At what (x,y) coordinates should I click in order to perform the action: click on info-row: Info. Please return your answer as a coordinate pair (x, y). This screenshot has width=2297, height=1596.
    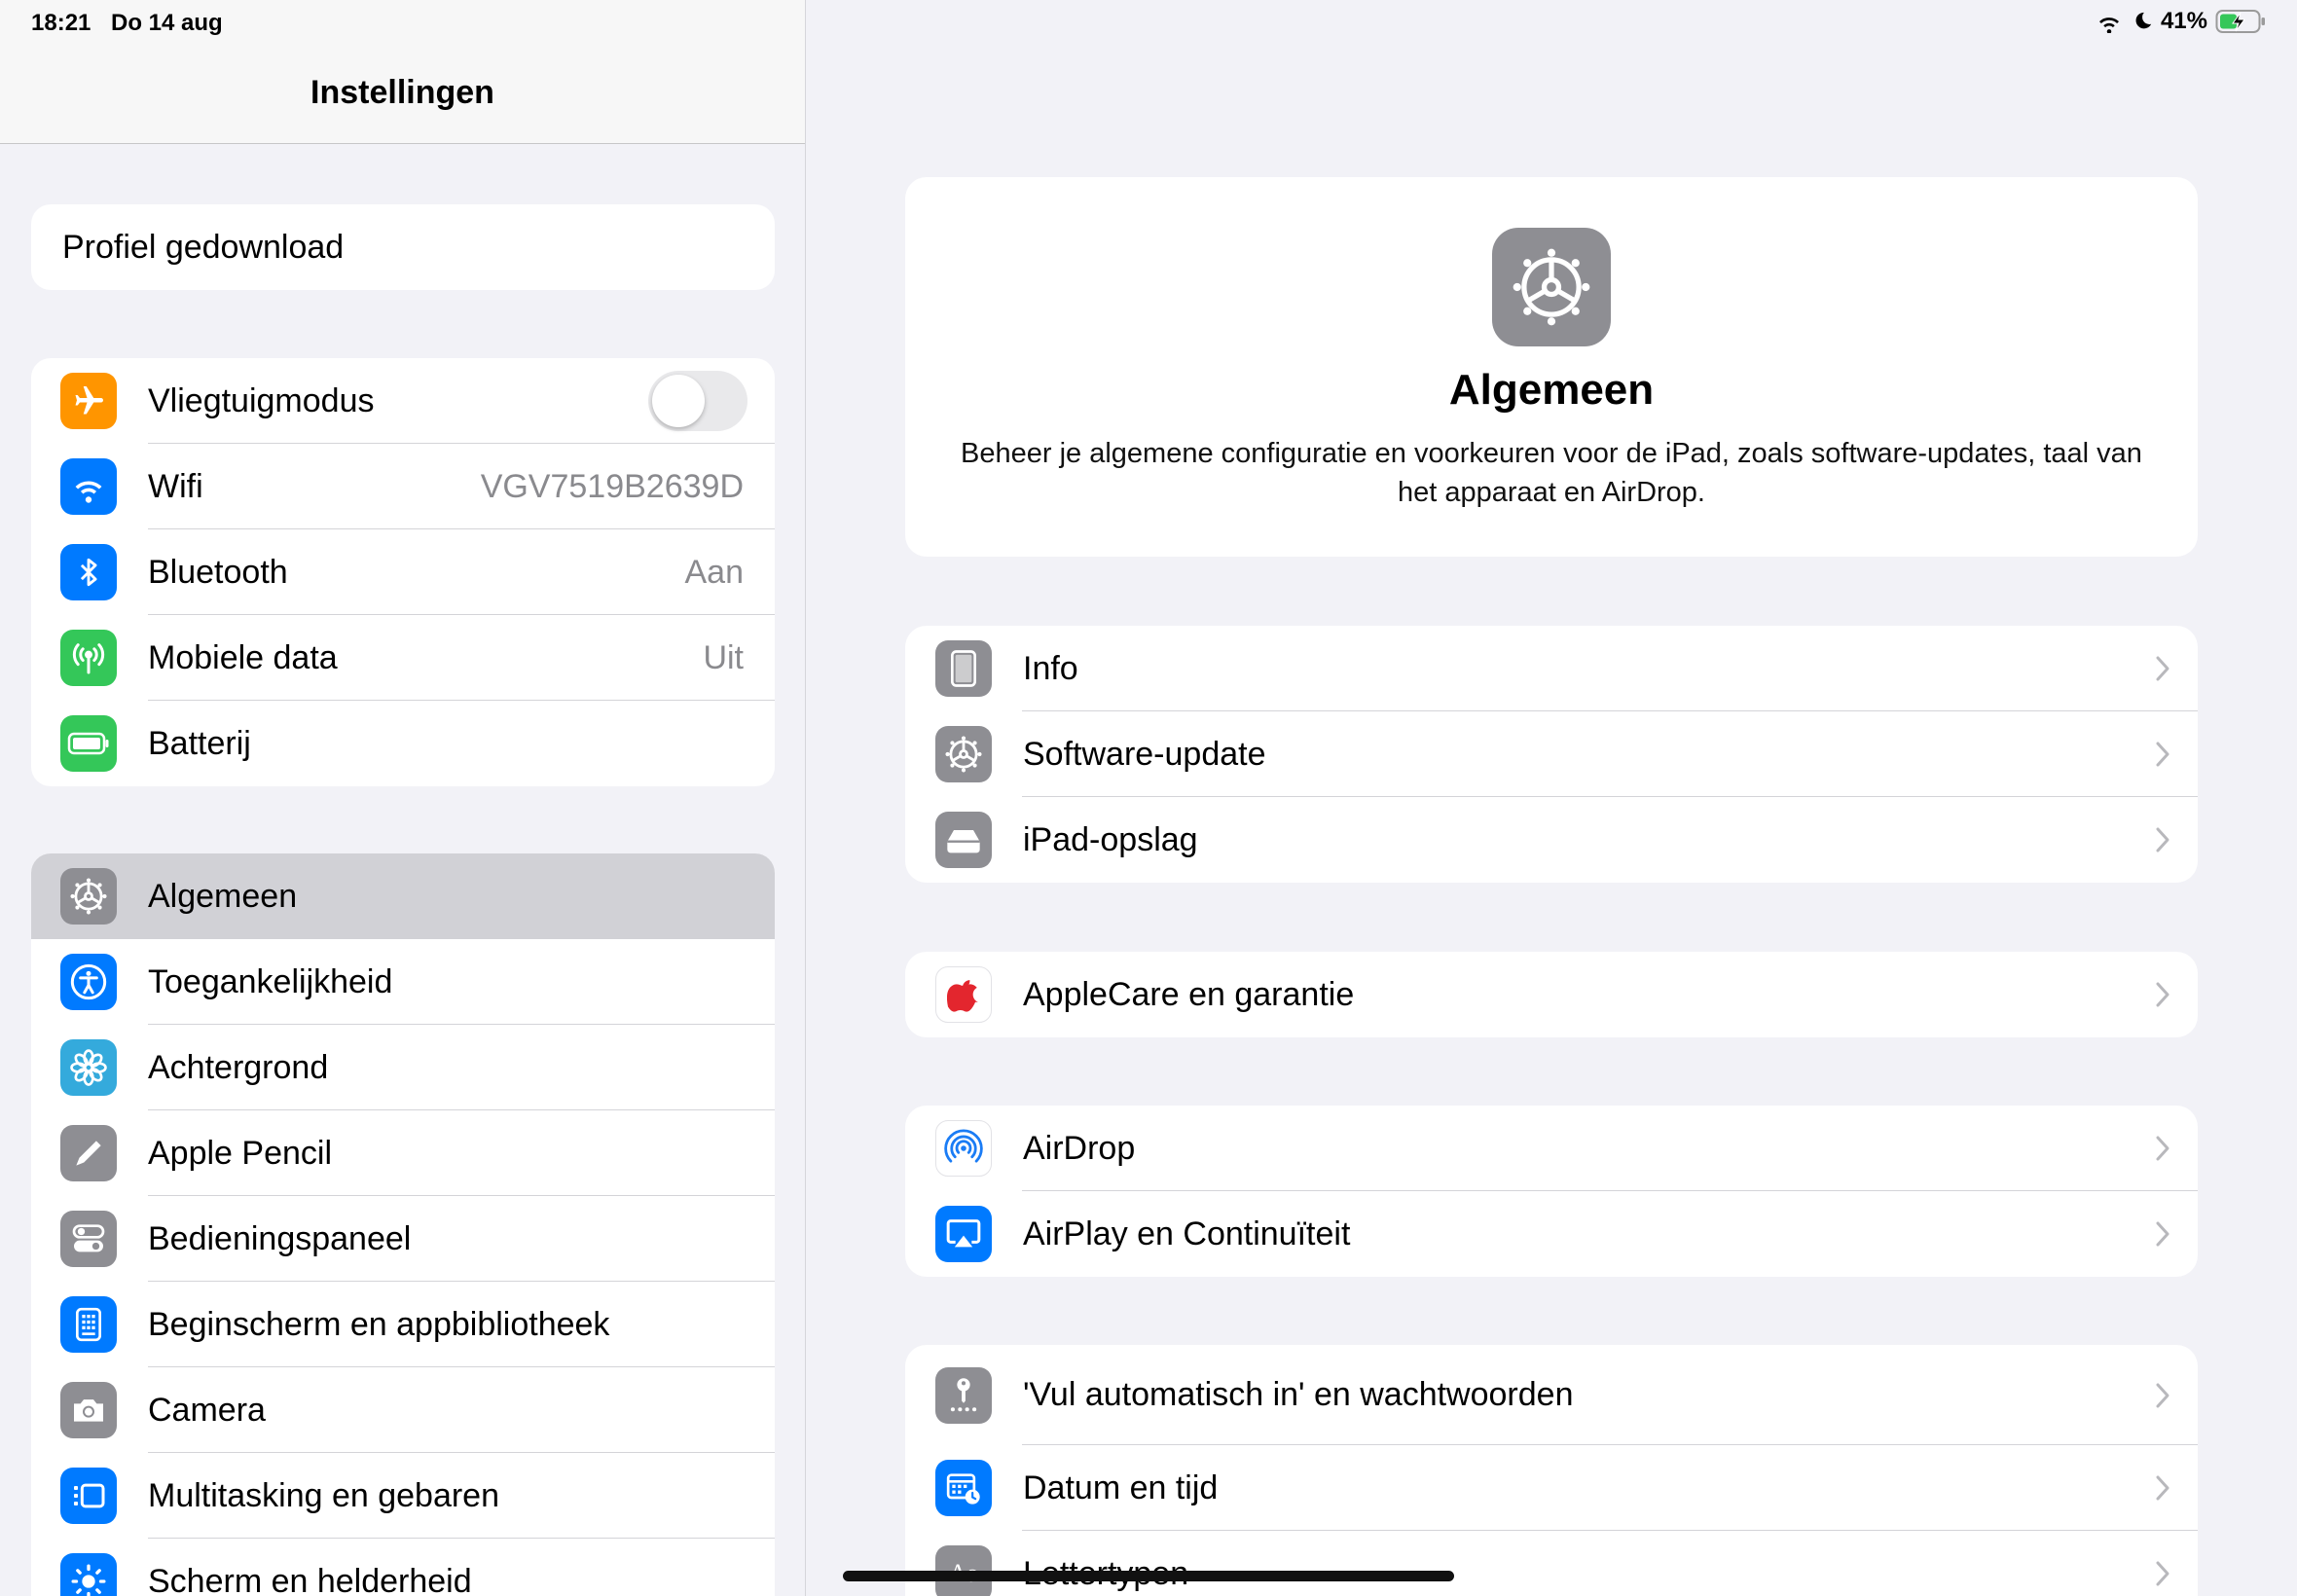
    Looking at the image, I should click on (1551, 668).